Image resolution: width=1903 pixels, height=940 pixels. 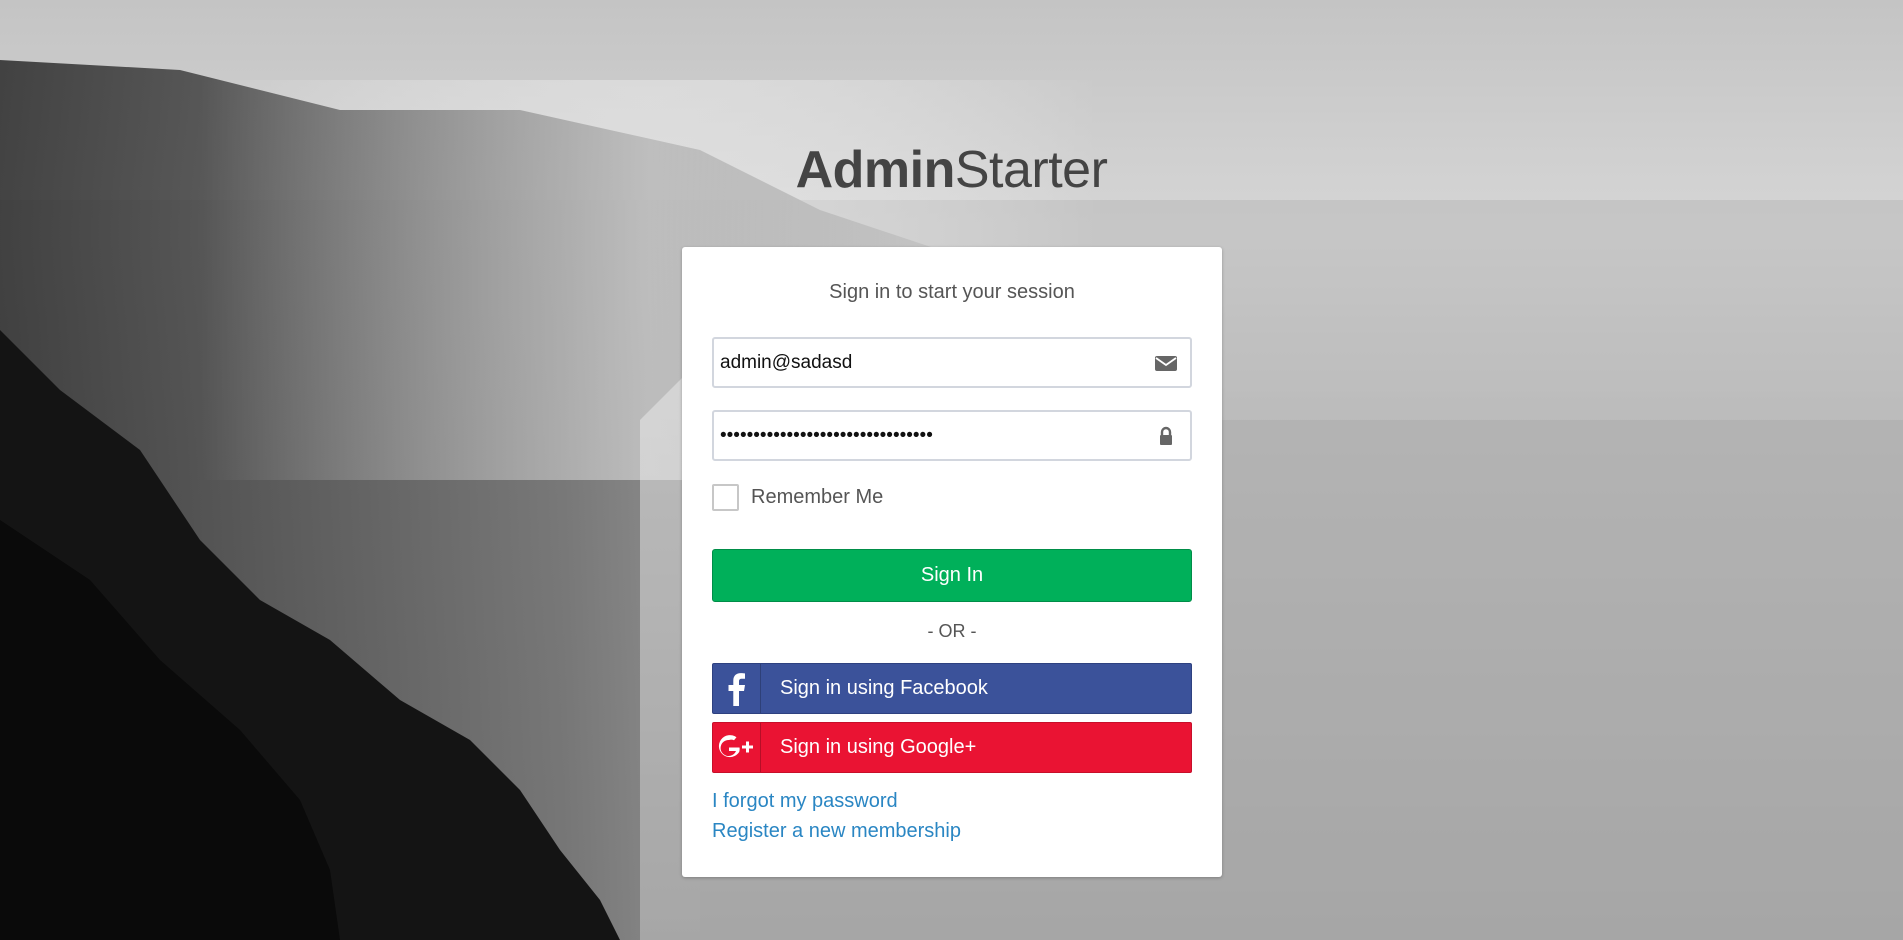 I want to click on password-input, so click(x=930, y=435).